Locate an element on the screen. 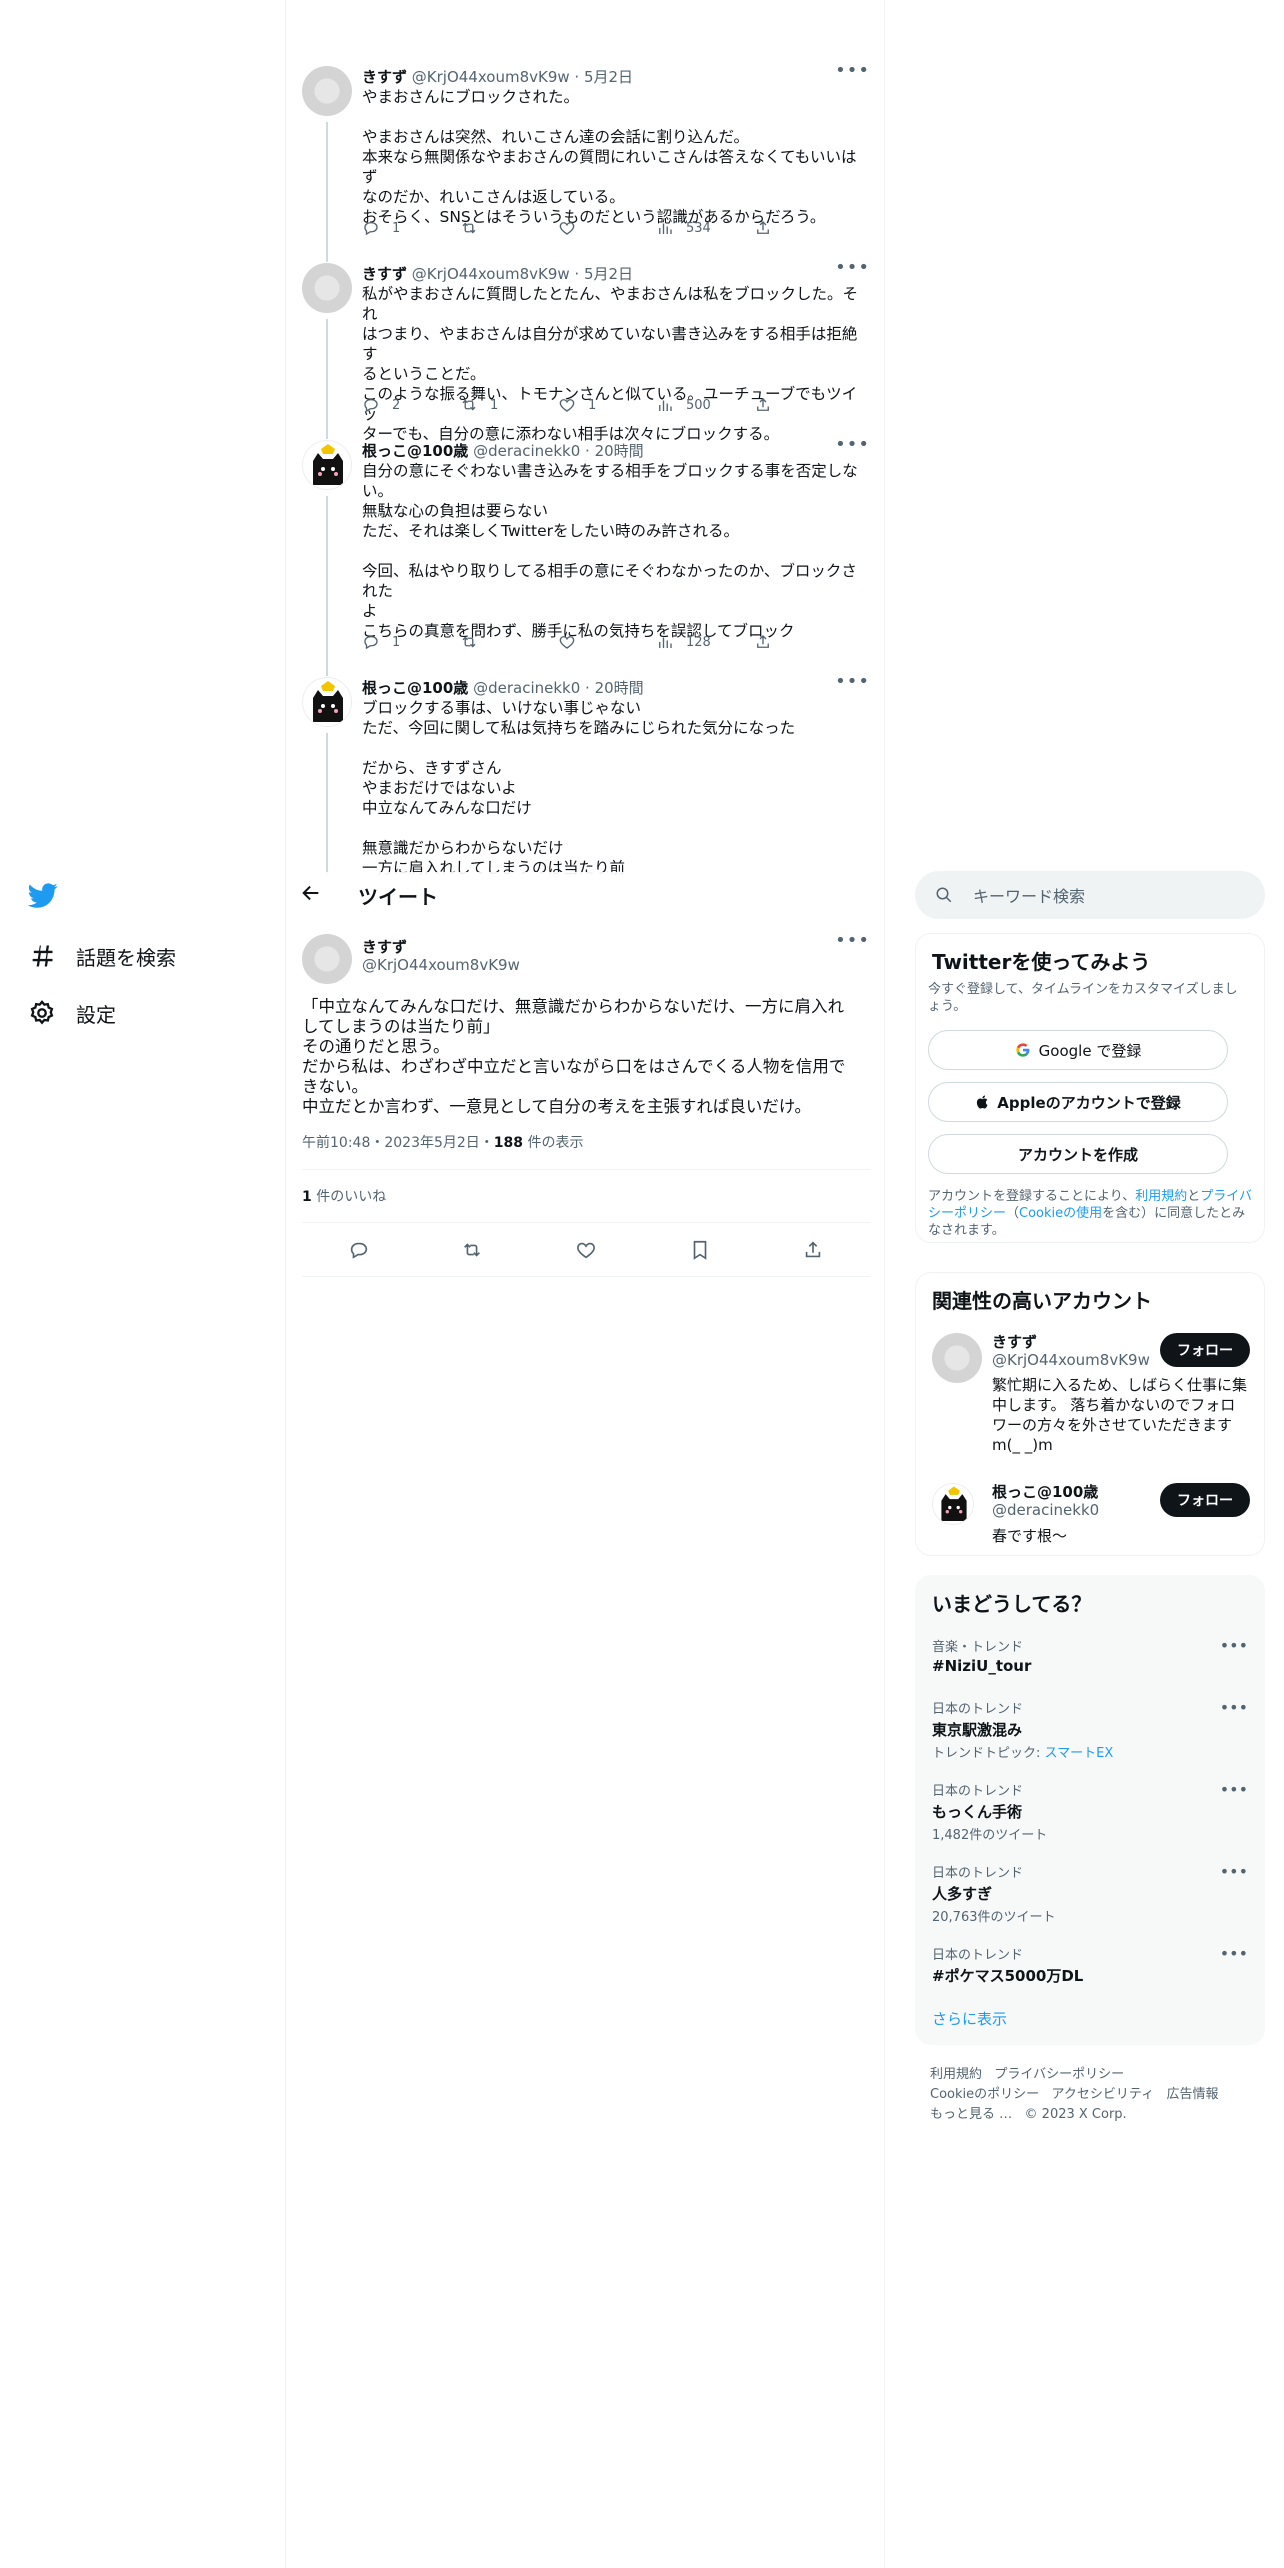  footer-link: プライバシーポリシー is located at coordinates (1059, 2074).